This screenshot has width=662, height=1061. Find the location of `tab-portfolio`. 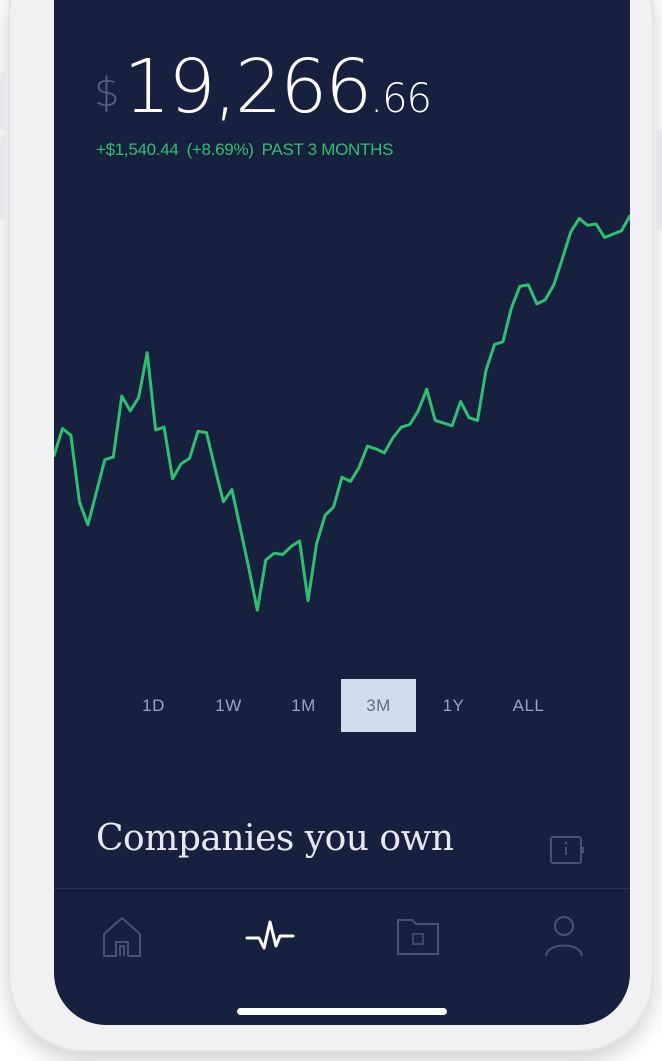

tab-portfolio is located at coordinates (418, 936).